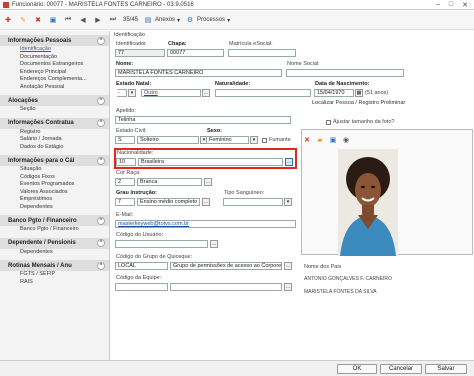  I want to click on matricula-label: Matrícula eSocial:, so click(251, 44).